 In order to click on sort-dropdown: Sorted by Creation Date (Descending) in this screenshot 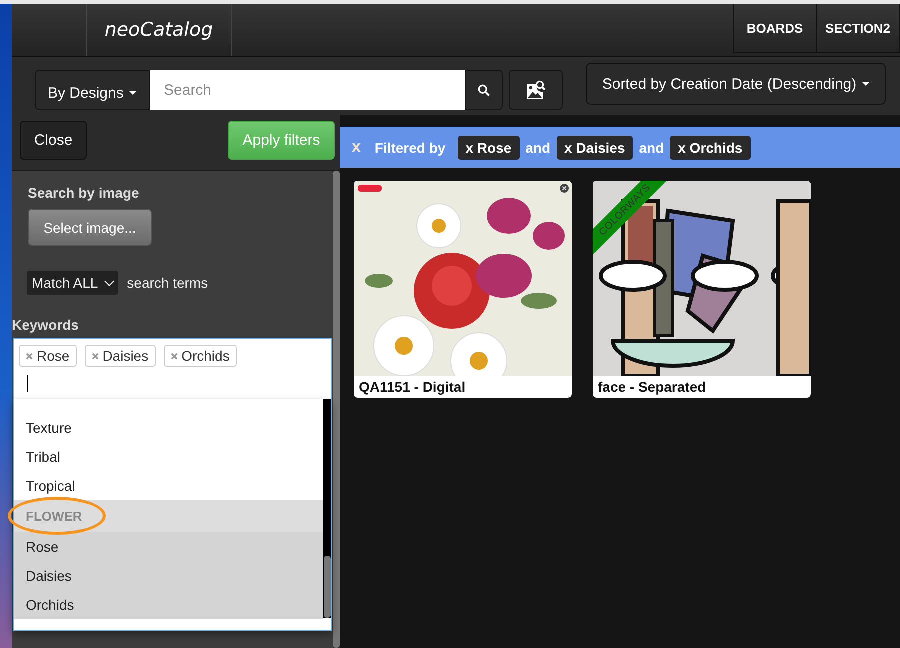, I will do `click(736, 84)`.